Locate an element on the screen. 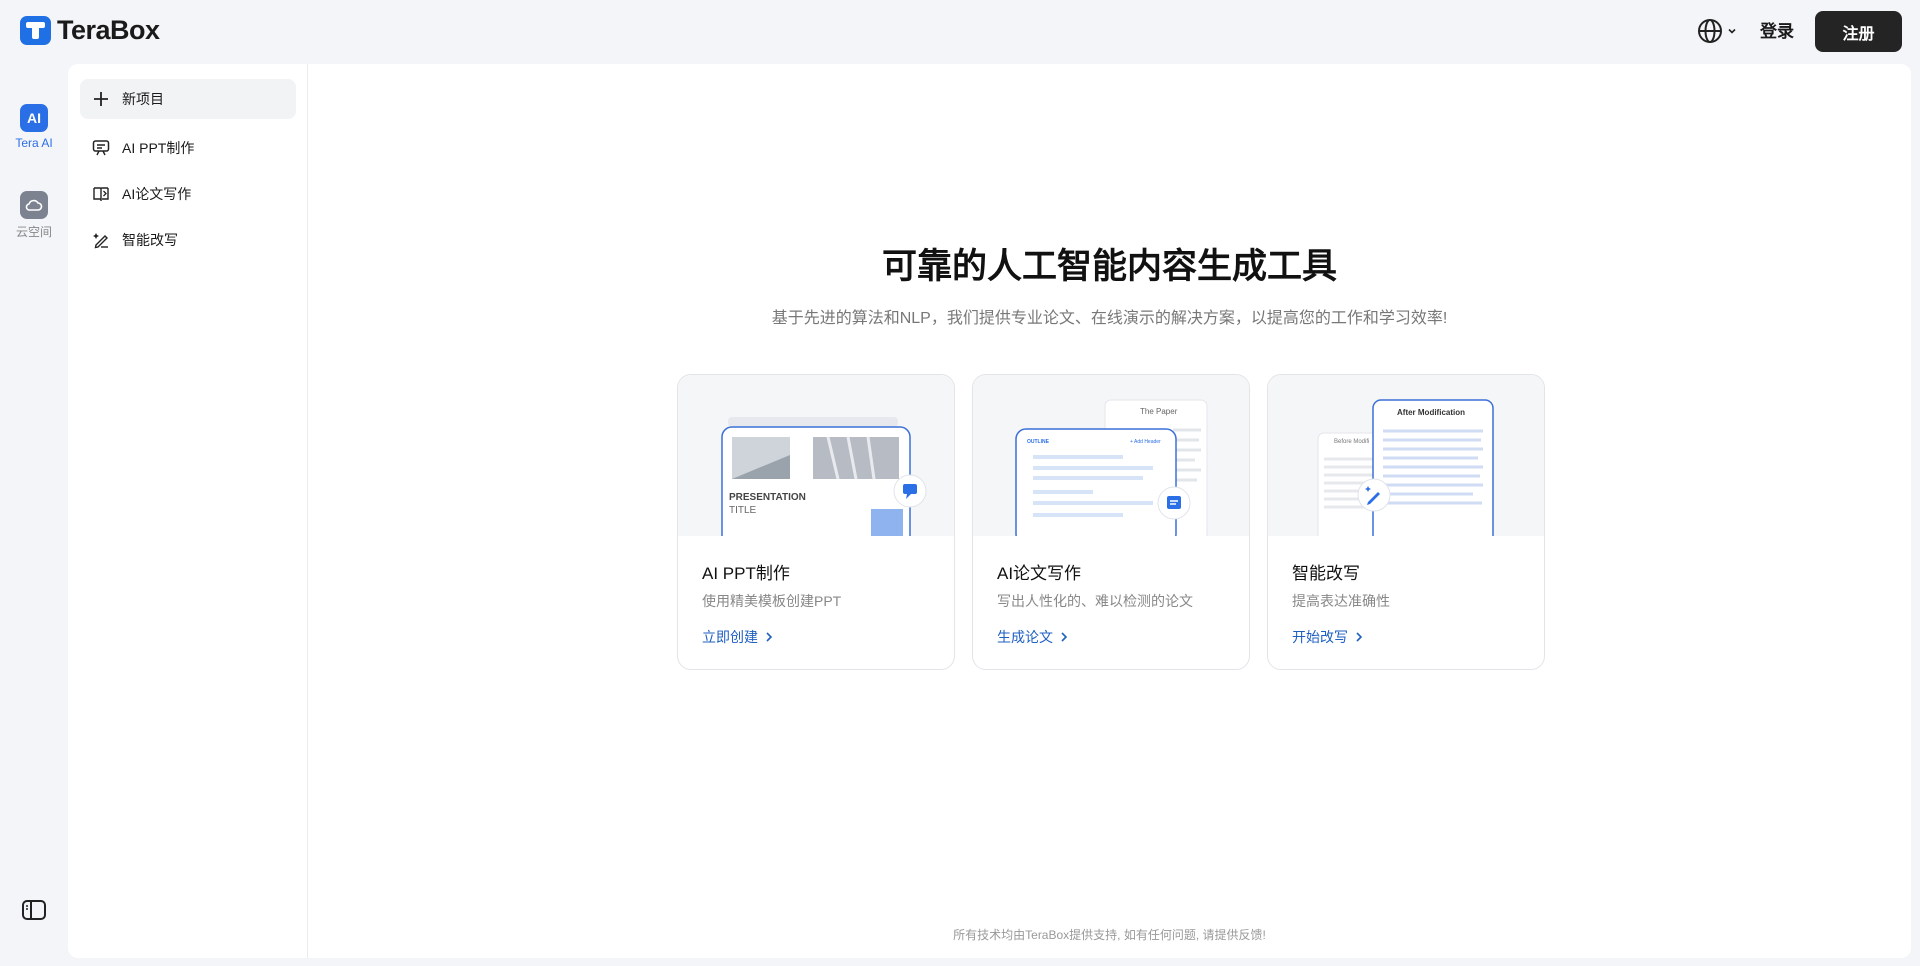 This screenshot has height=966, width=1920. card-title: AI PPT制作 is located at coordinates (746, 573).